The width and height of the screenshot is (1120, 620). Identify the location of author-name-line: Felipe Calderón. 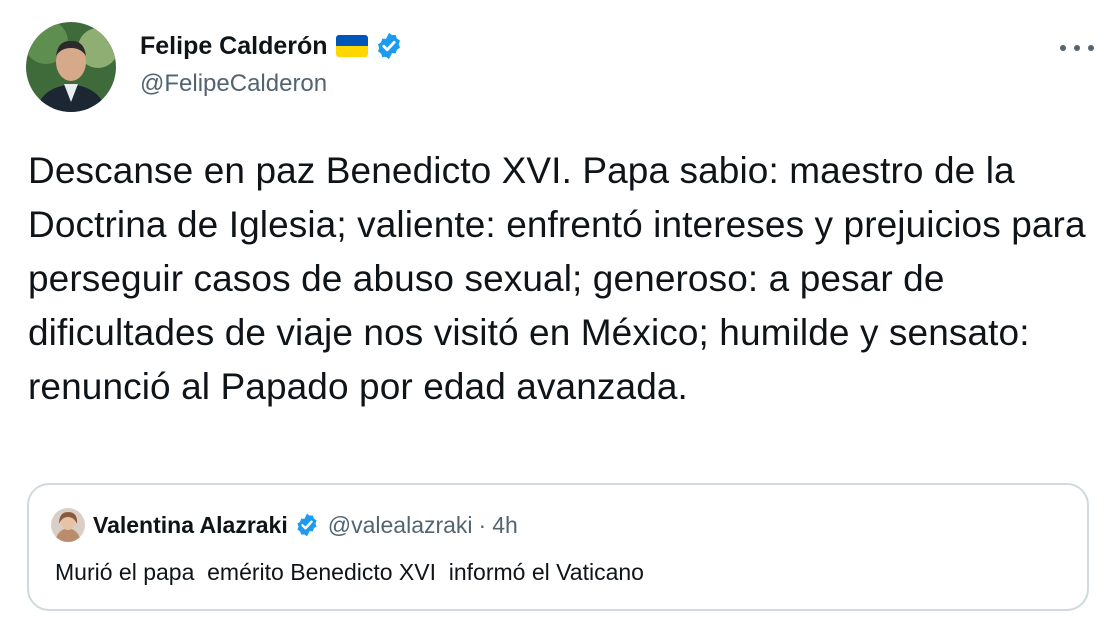
(272, 46).